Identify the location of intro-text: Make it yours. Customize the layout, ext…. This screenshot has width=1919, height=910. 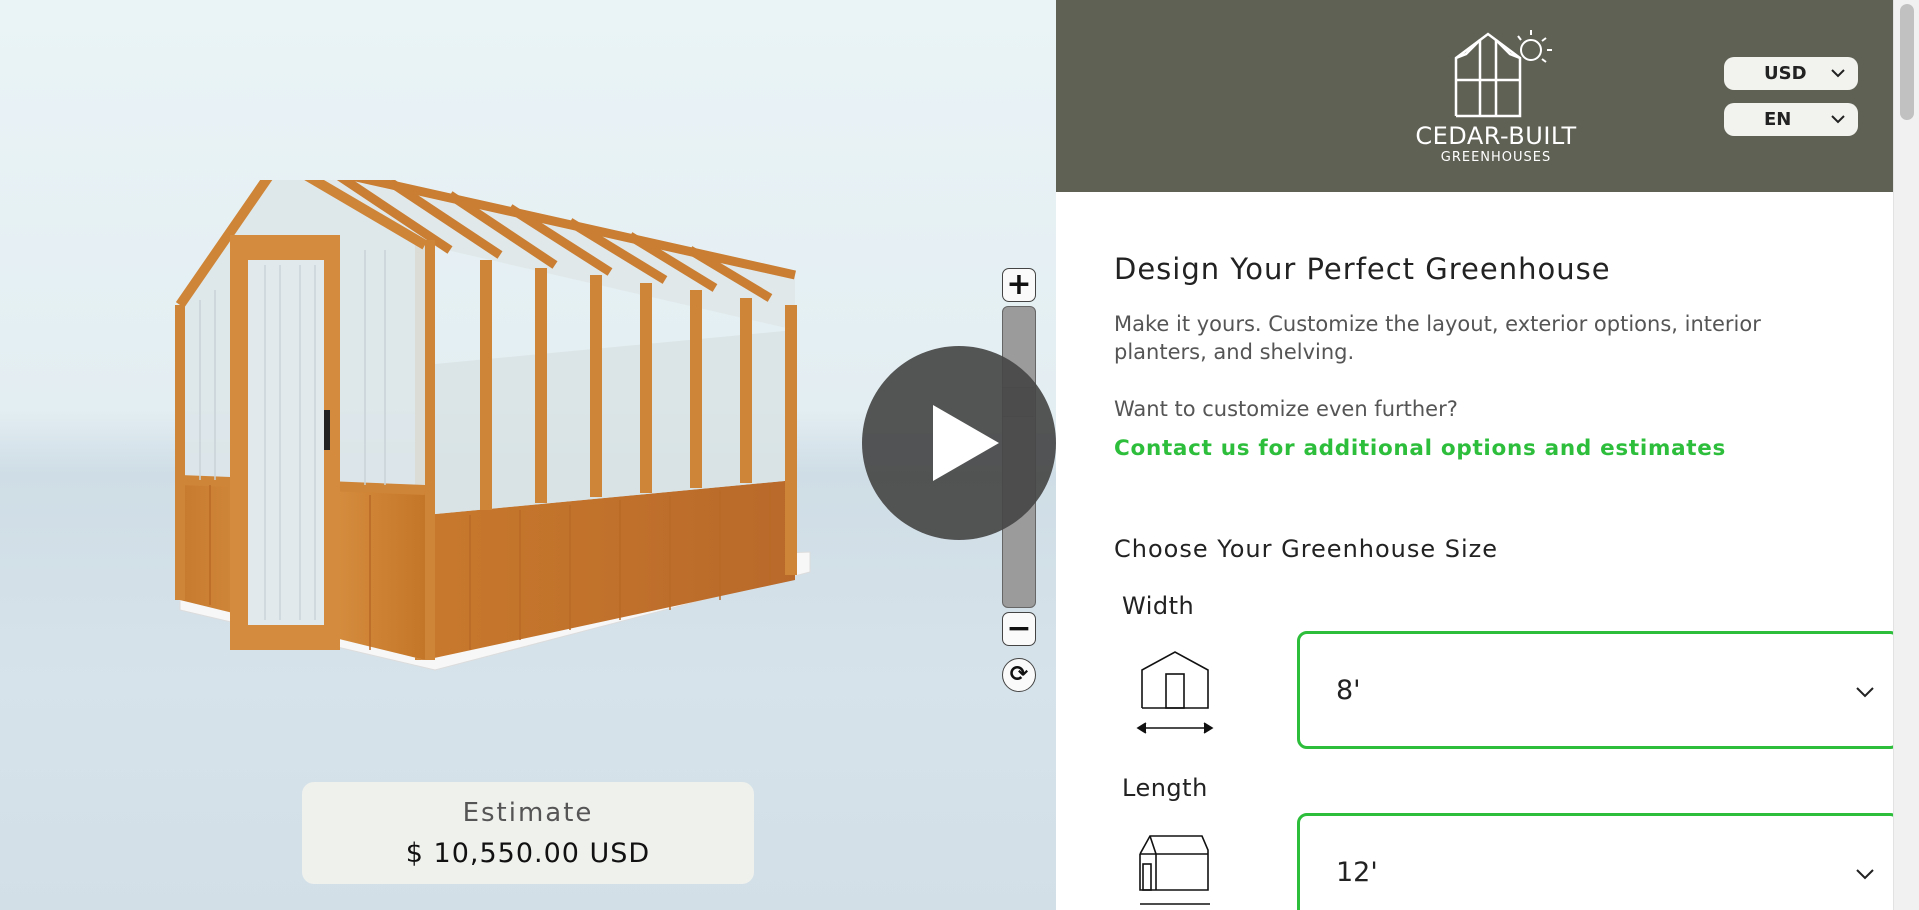
(1437, 338).